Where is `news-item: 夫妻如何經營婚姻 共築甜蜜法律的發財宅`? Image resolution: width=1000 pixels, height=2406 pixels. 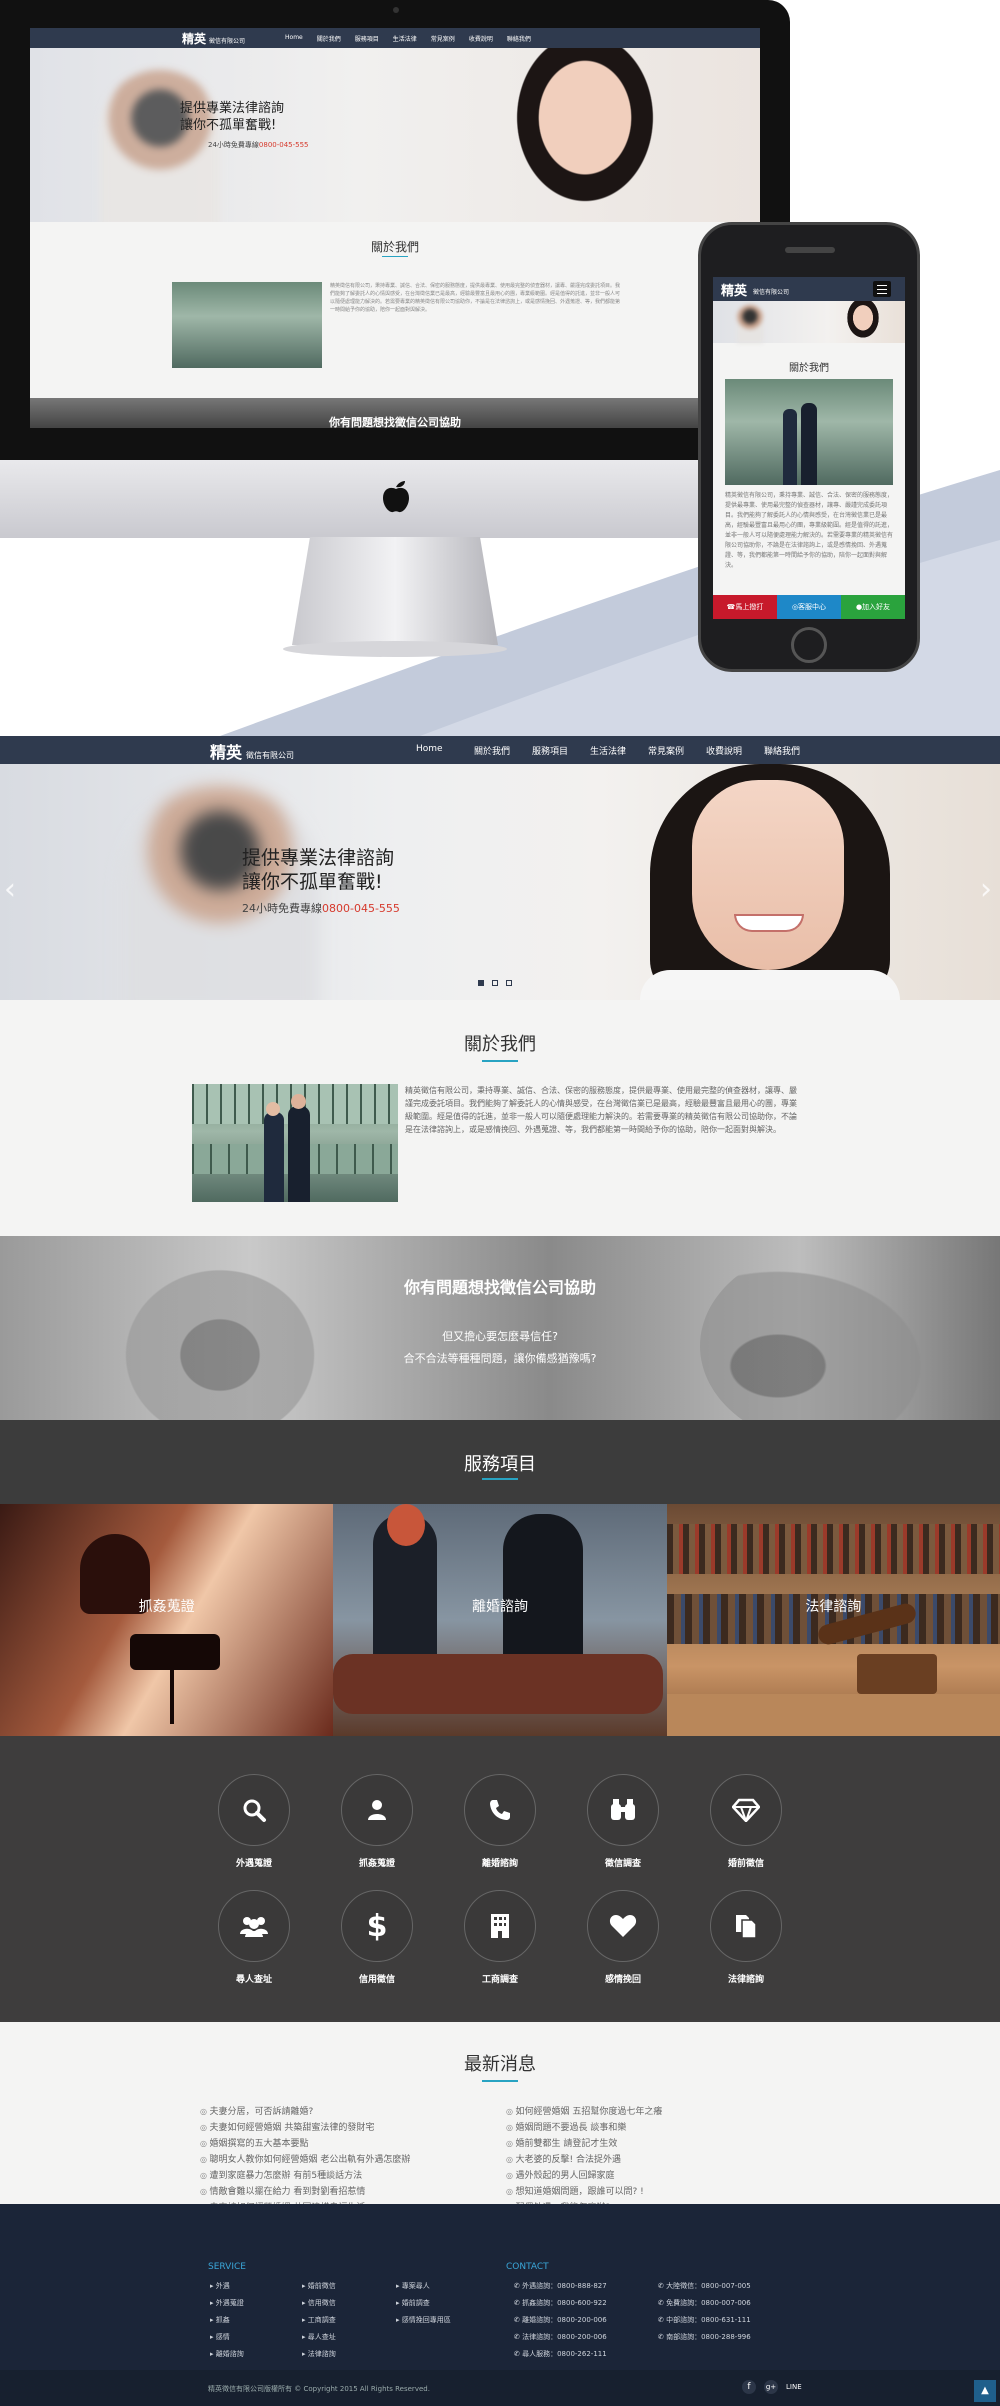
news-item: 夫妻如何經營婚姻 共築甜蜜法律的發財宅 is located at coordinates (305, 2128).